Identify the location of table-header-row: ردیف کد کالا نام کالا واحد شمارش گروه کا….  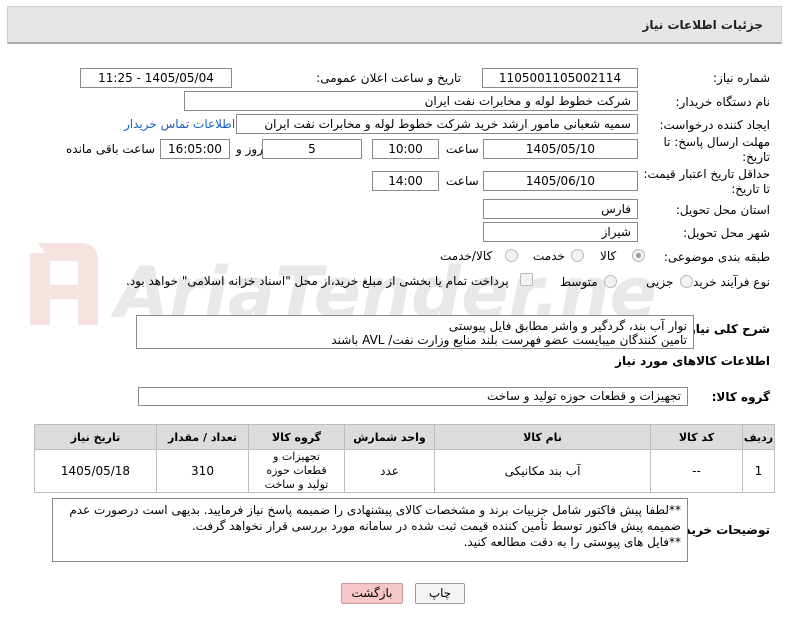
(404, 437).